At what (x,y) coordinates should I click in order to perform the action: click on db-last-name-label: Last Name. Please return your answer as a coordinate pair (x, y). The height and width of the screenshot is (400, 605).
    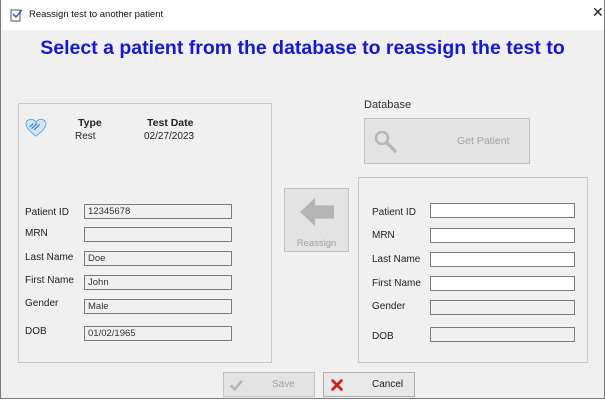
    Looking at the image, I should click on (396, 259).